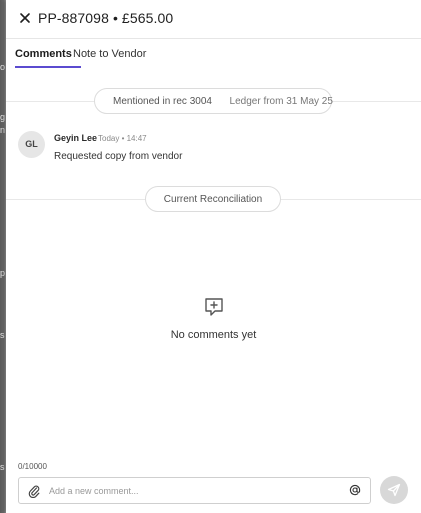 This screenshot has height=513, width=421. I want to click on current-reconciliation-label: Current Reconciliation, so click(213, 199).